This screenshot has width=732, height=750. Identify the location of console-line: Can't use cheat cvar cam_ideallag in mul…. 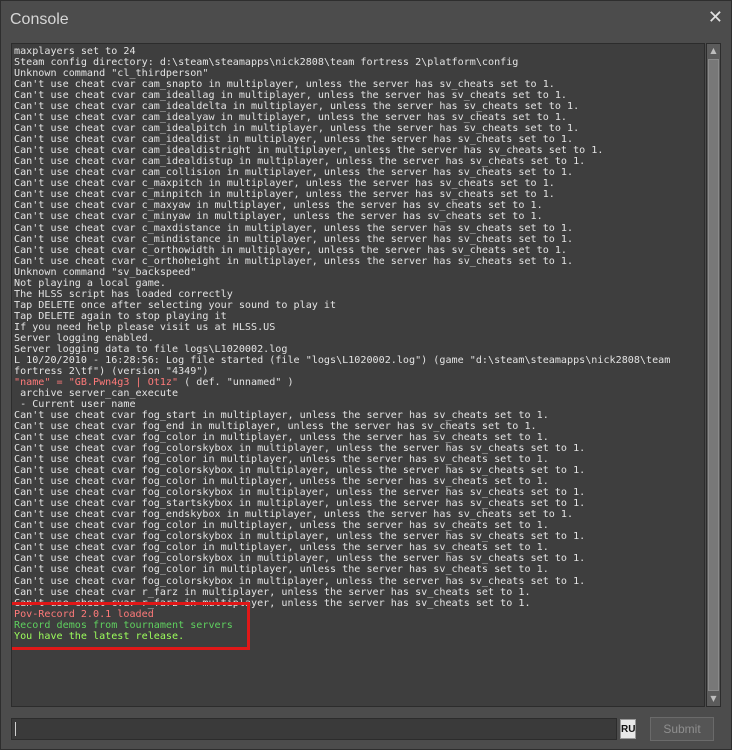
(291, 96).